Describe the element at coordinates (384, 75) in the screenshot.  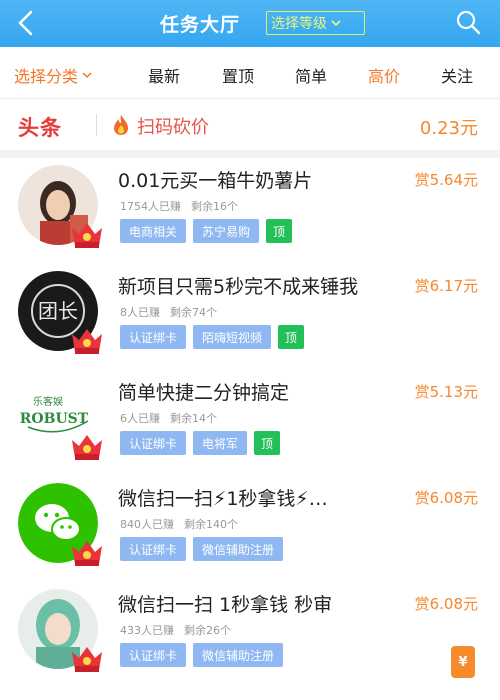
I see `tab-high-price: 高价` at that location.